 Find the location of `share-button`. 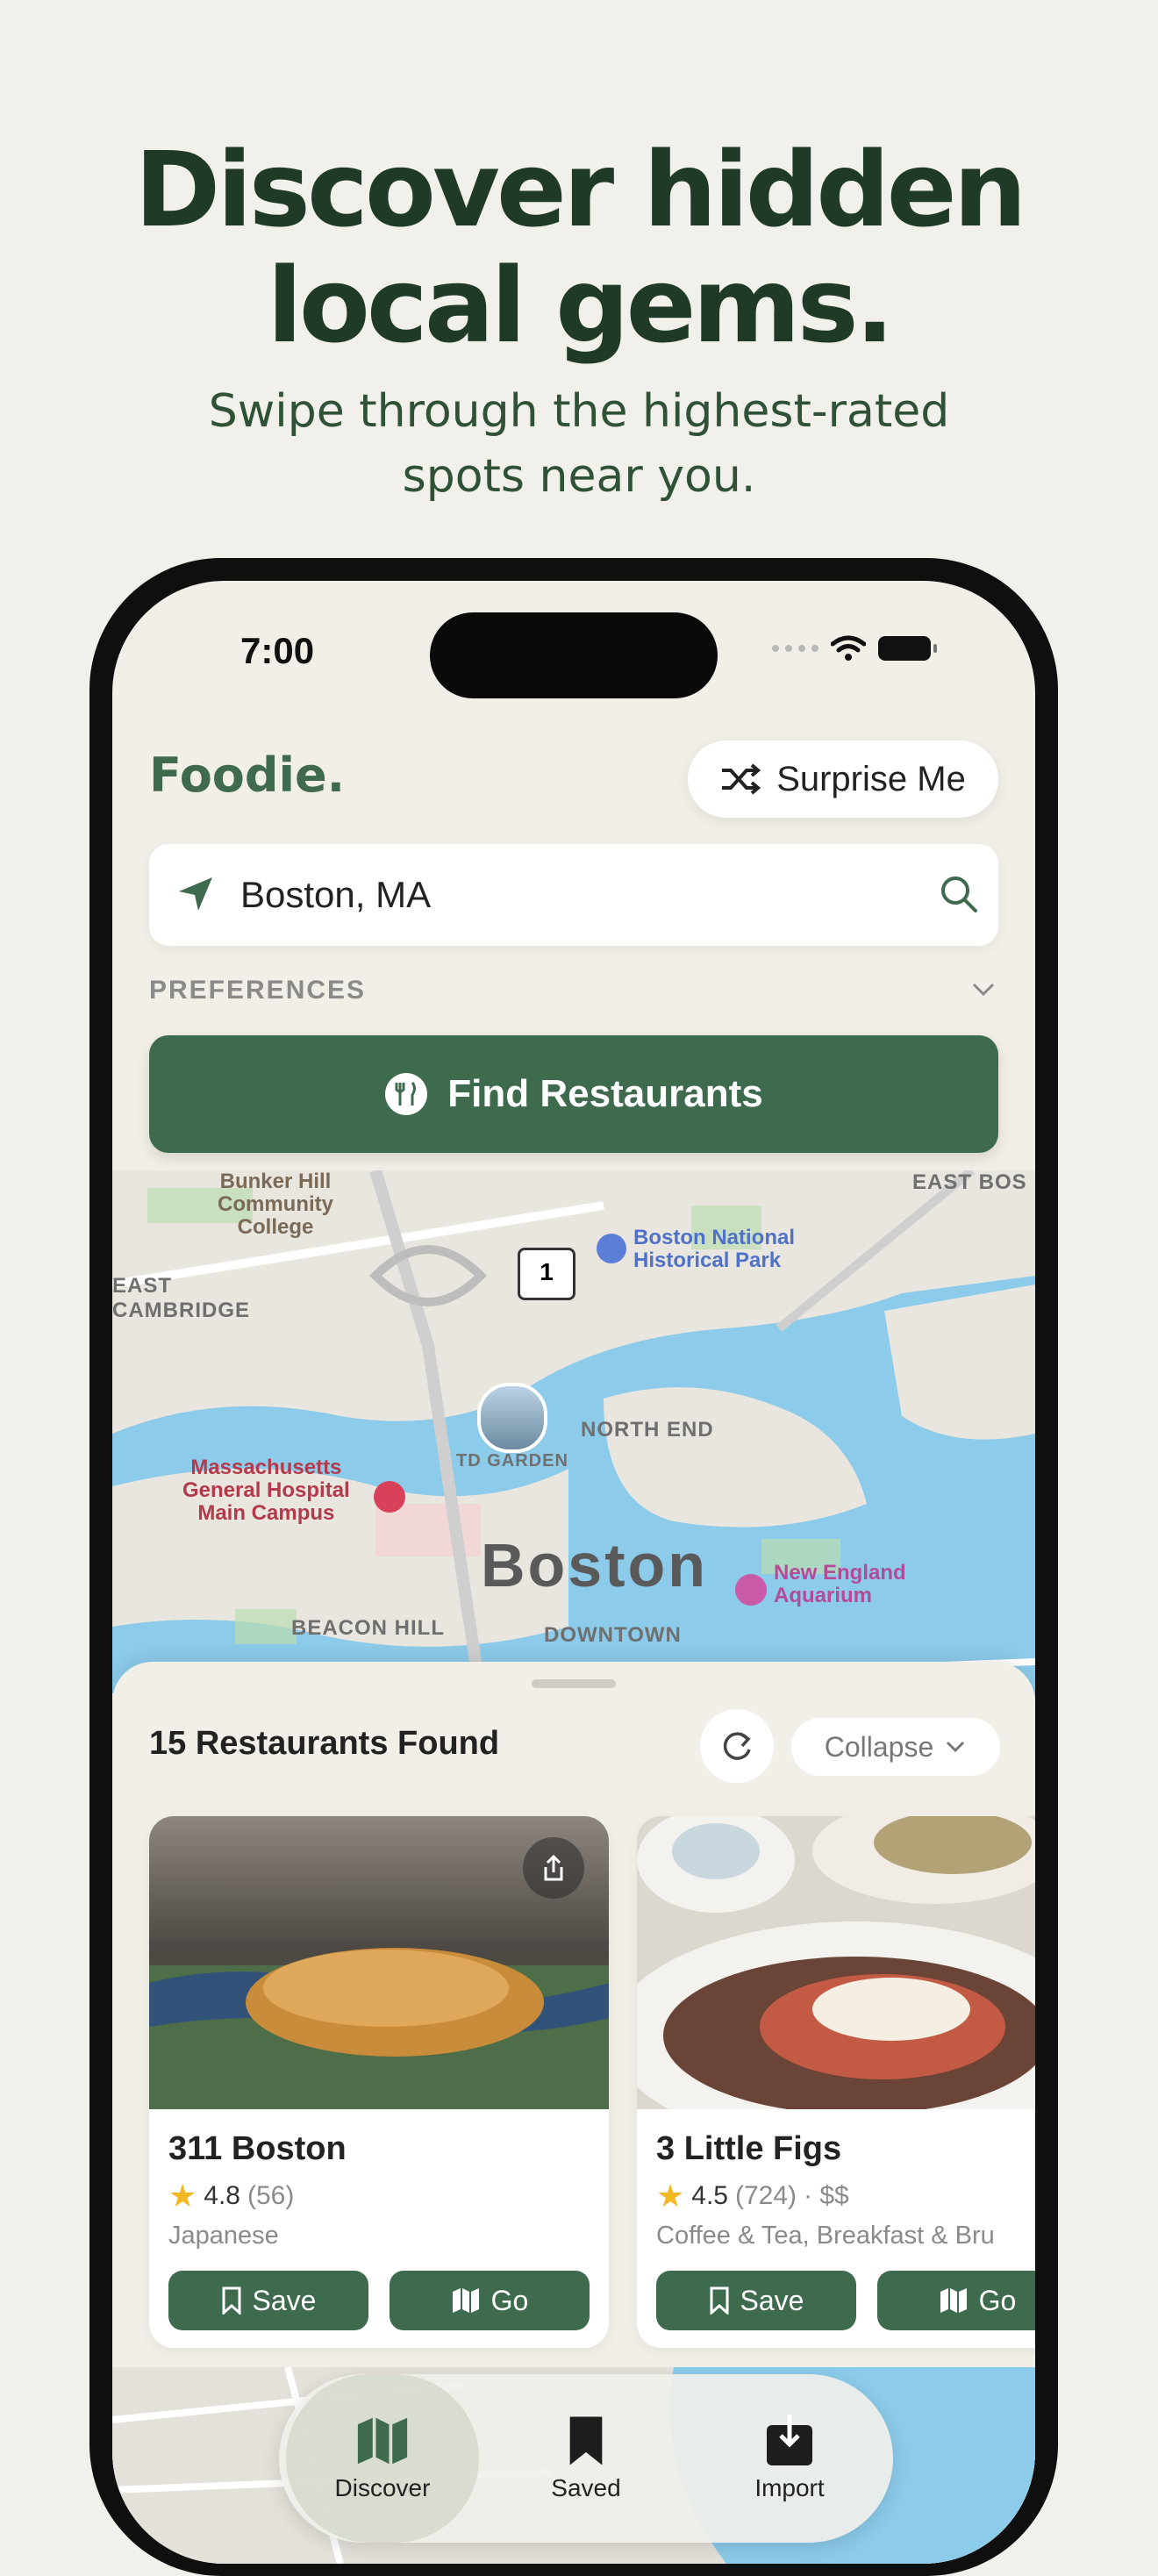

share-button is located at coordinates (554, 1868).